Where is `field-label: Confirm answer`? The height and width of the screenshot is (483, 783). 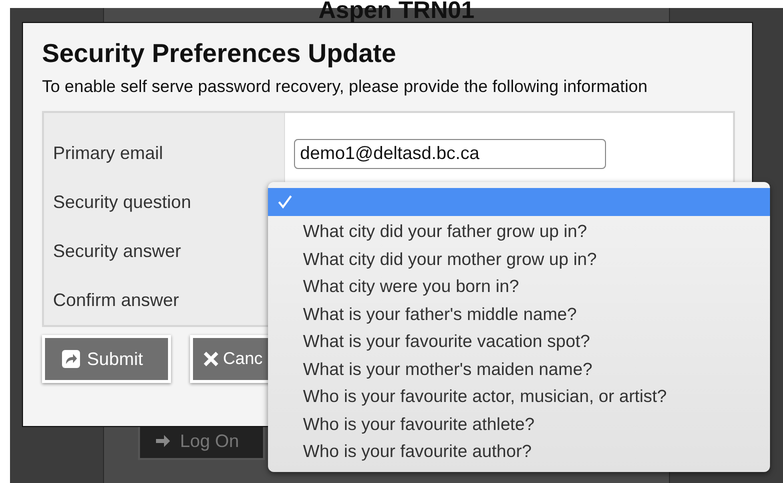
field-label: Confirm answer is located at coordinates (116, 300).